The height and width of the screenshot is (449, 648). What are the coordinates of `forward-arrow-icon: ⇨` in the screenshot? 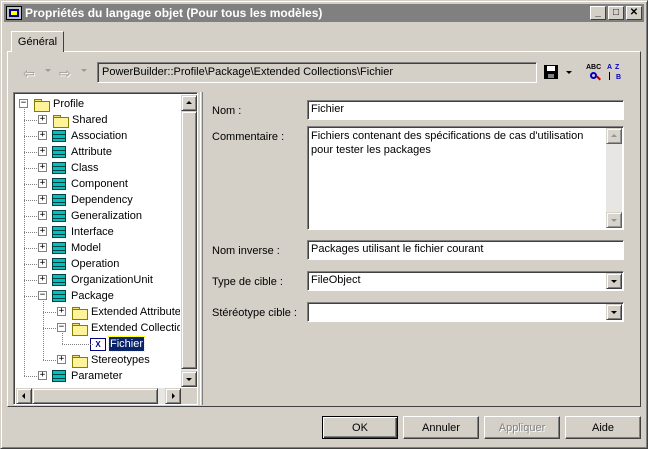 It's located at (65, 73).